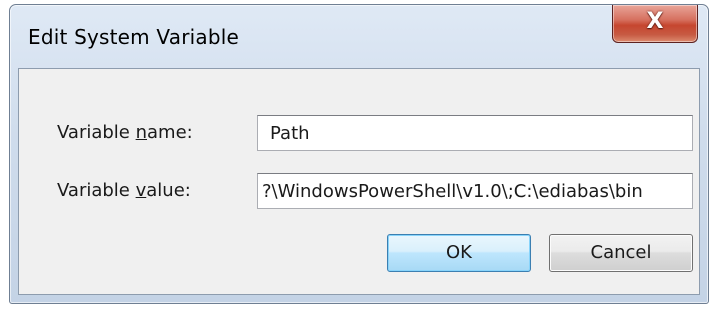 The image size is (712, 309). I want to click on variable-name-label: Variable name:, so click(125, 132).